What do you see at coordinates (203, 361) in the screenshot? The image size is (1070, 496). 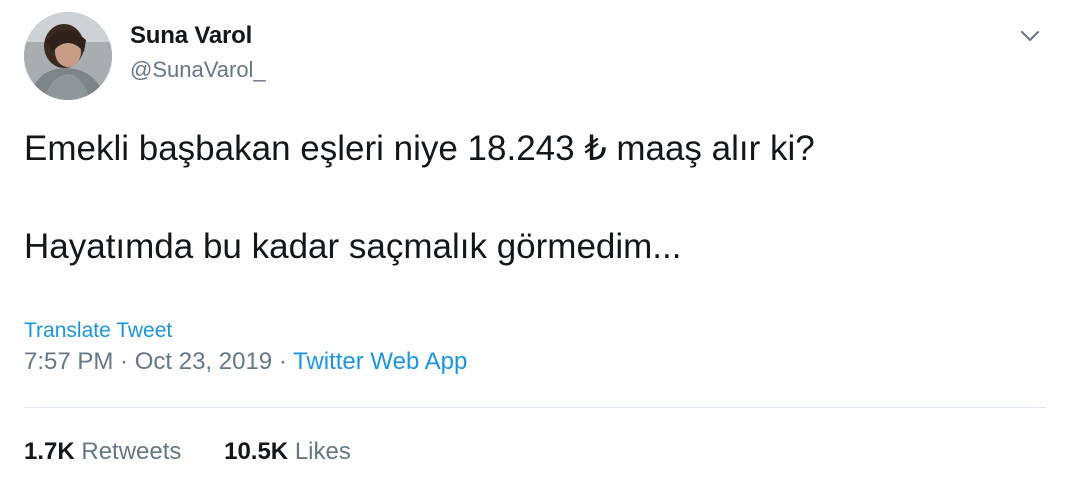 I see `tweet-date: Oct 23, 2019` at bounding box center [203, 361].